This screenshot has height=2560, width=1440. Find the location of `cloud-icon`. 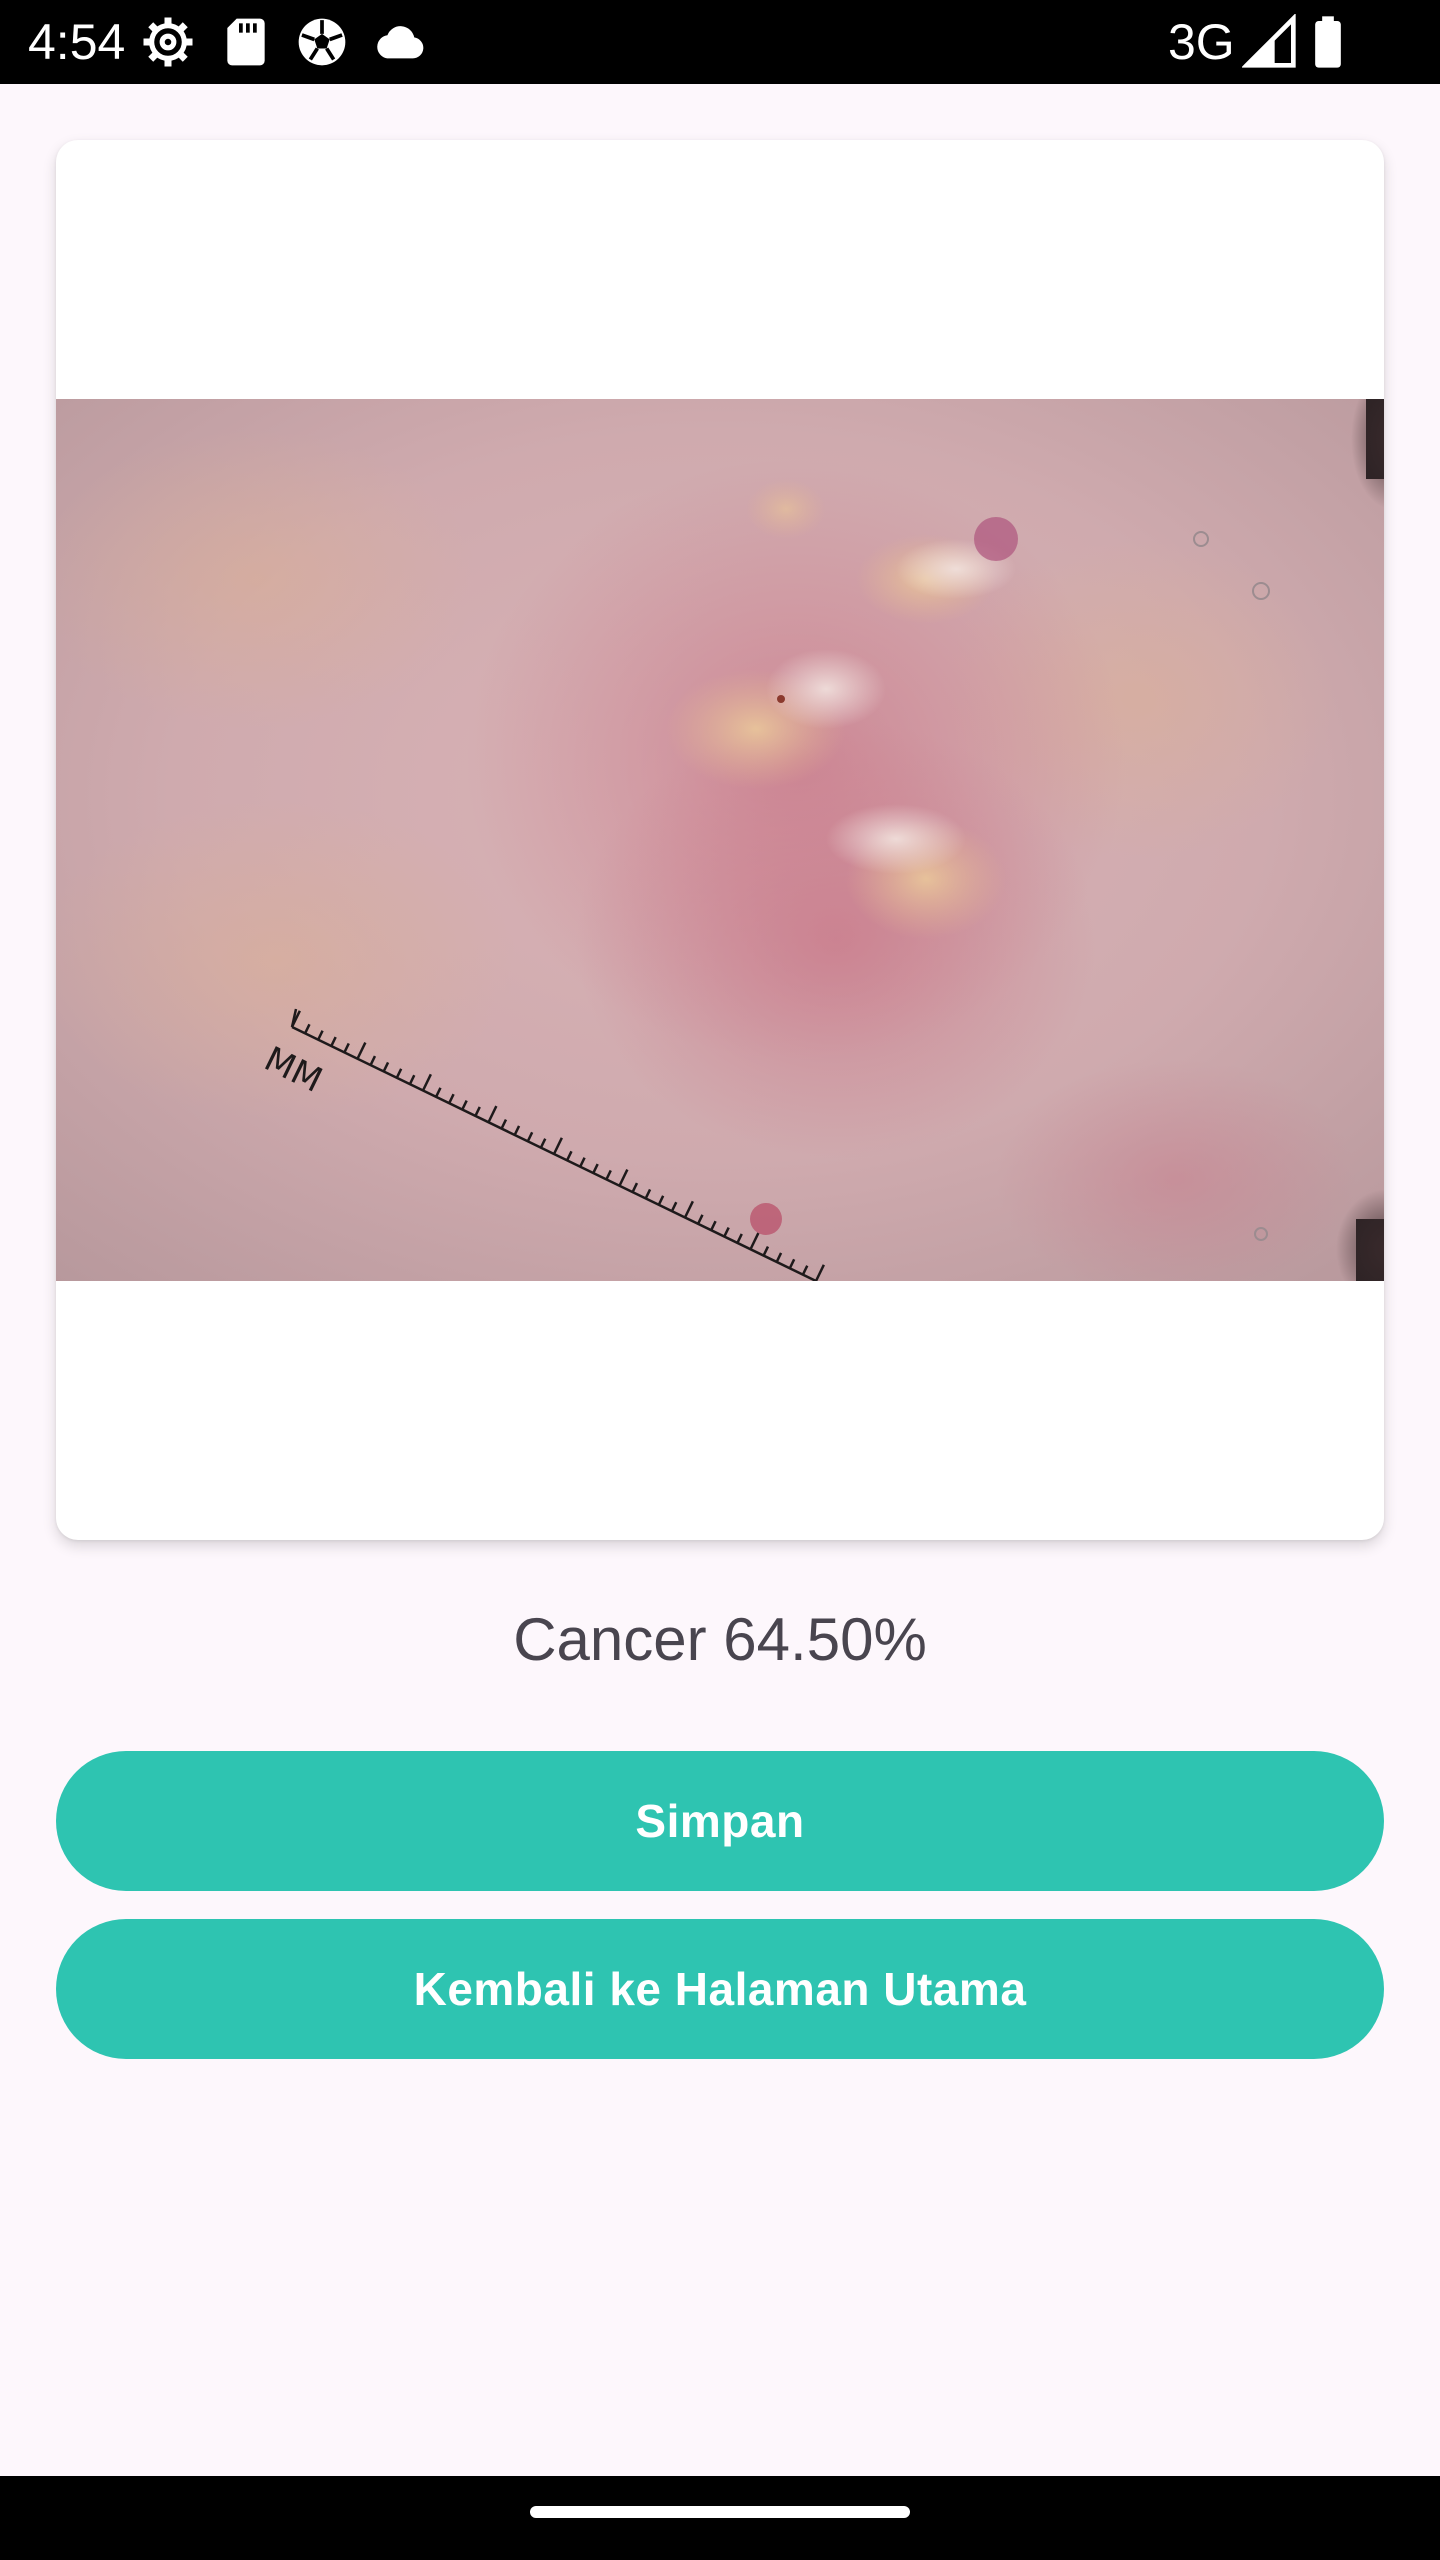

cloud-icon is located at coordinates (400, 42).